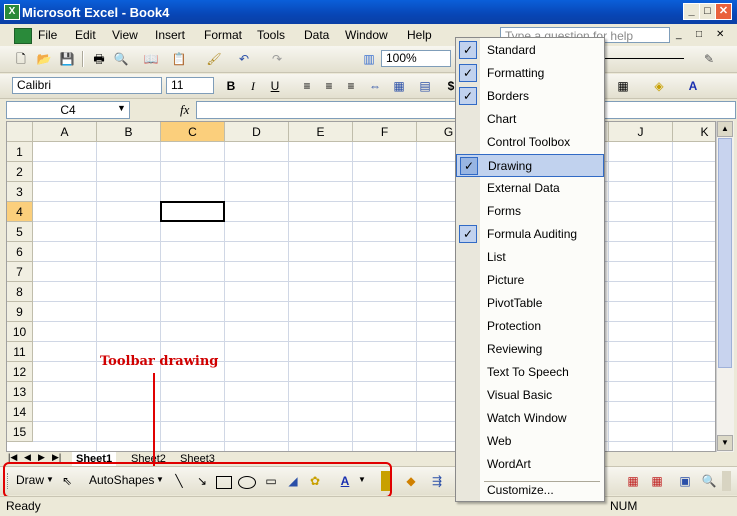  I want to click on zoom-select: 100%, so click(416, 58).